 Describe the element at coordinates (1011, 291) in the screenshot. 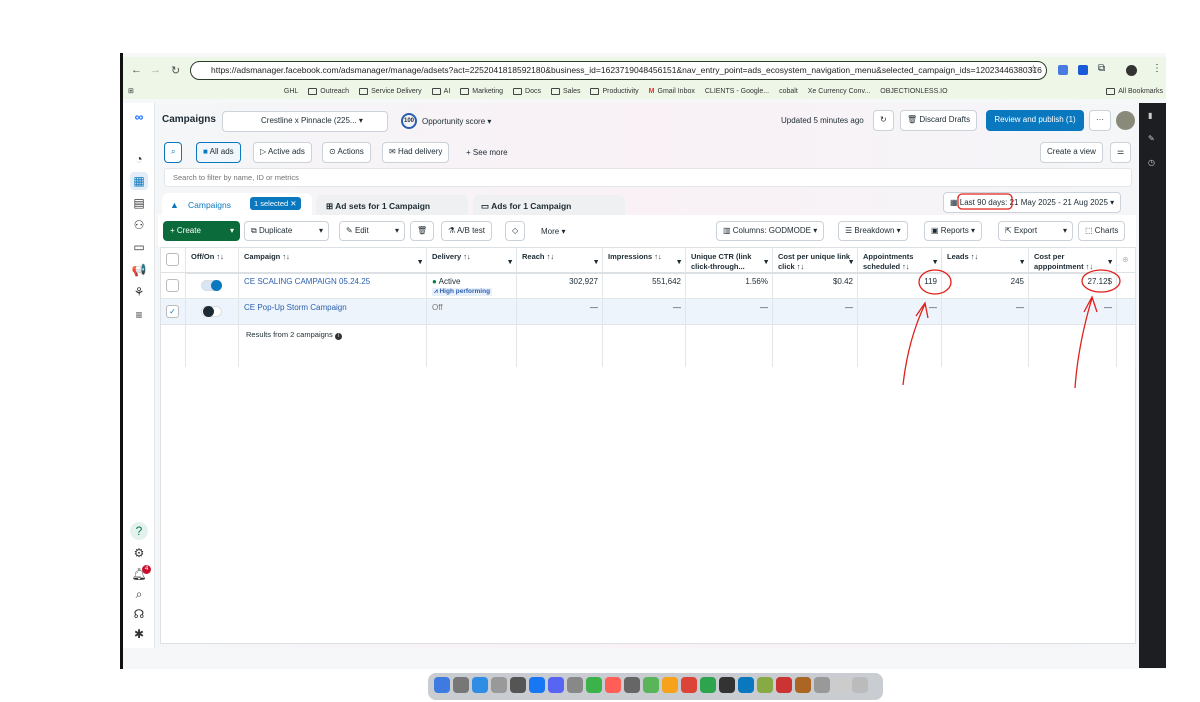

I see `annotation-layer` at that location.